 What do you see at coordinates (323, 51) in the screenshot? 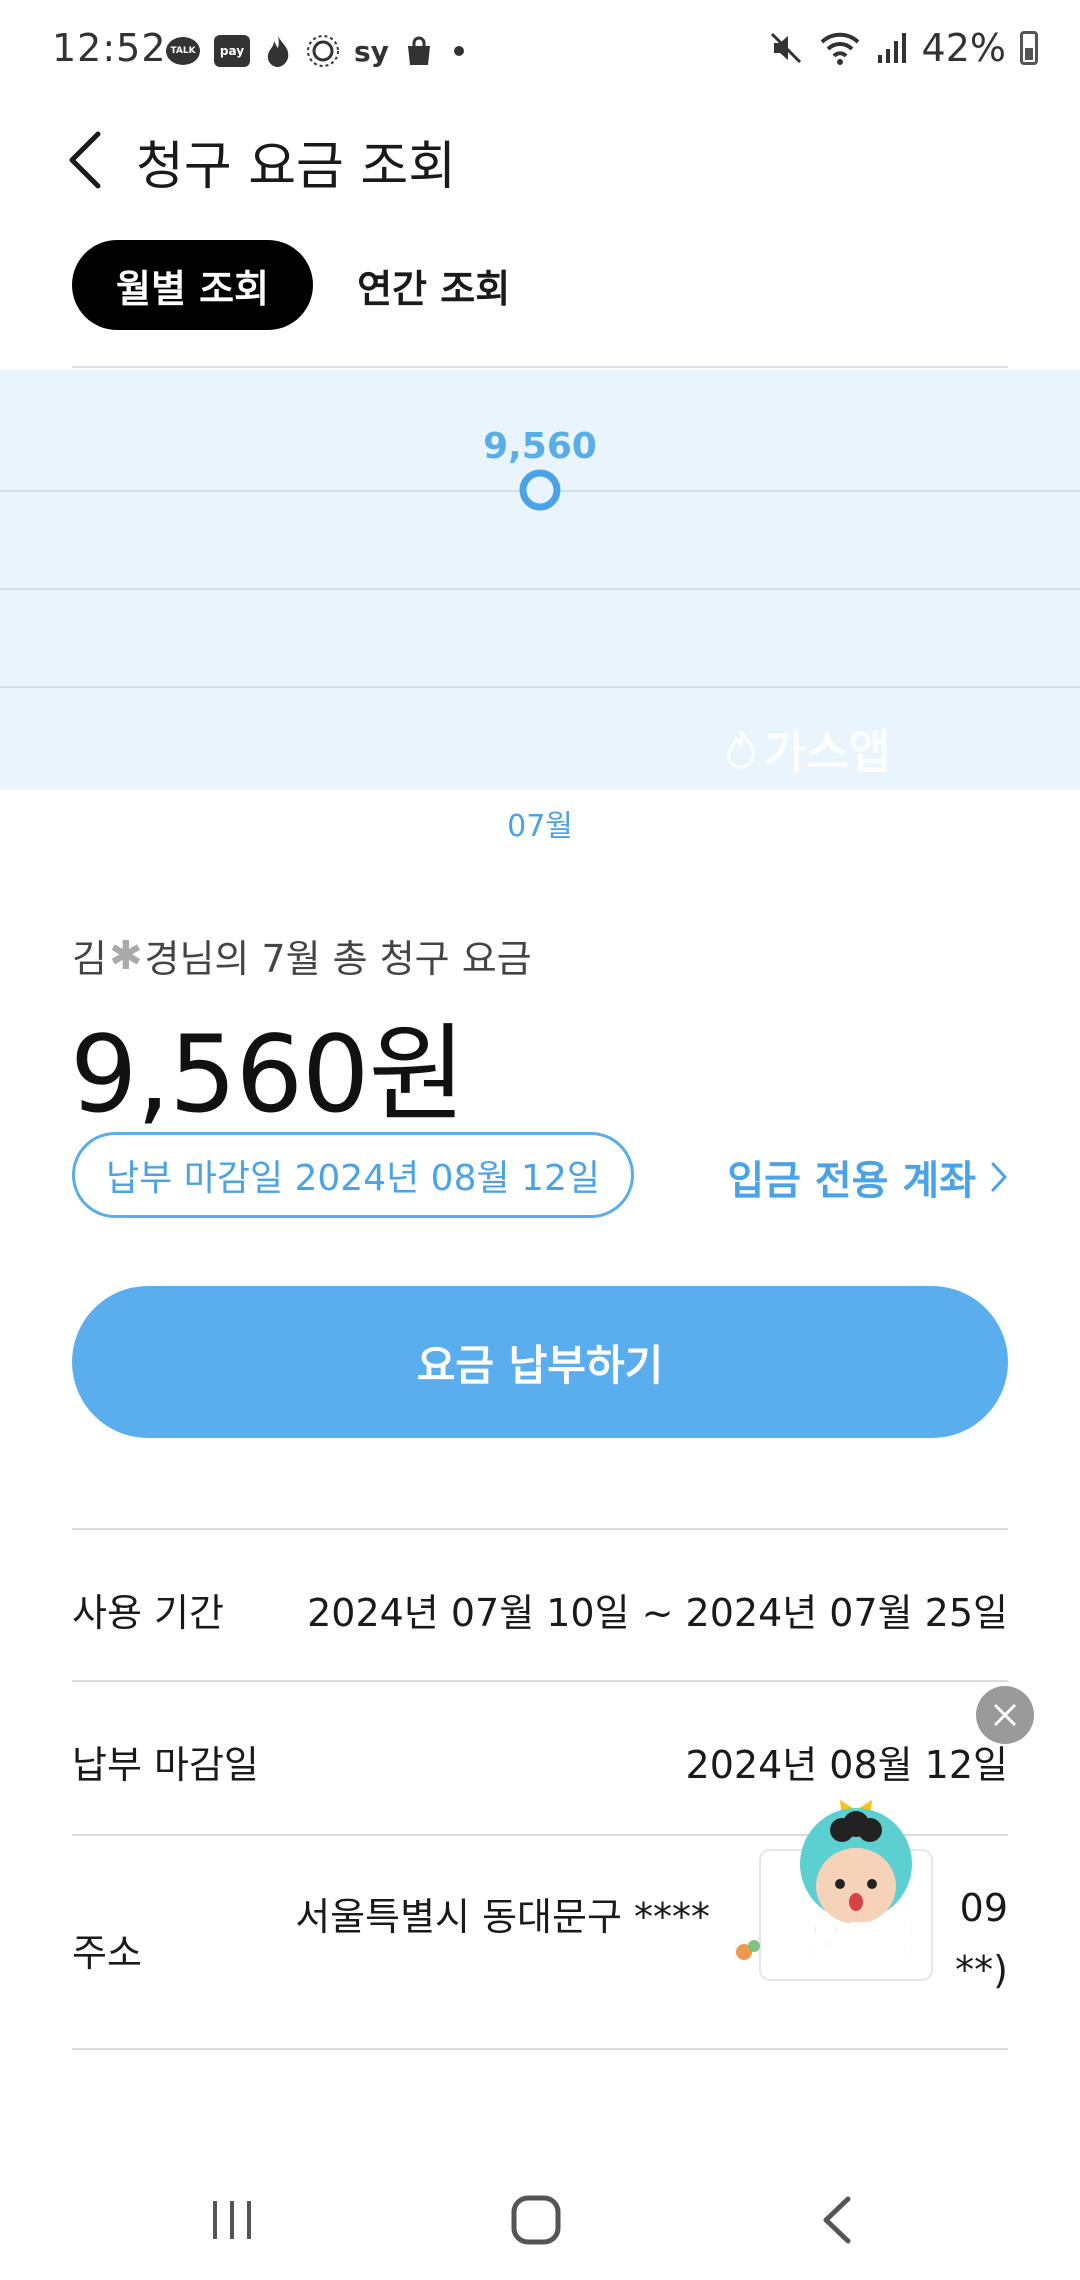
I see `sun-icon` at bounding box center [323, 51].